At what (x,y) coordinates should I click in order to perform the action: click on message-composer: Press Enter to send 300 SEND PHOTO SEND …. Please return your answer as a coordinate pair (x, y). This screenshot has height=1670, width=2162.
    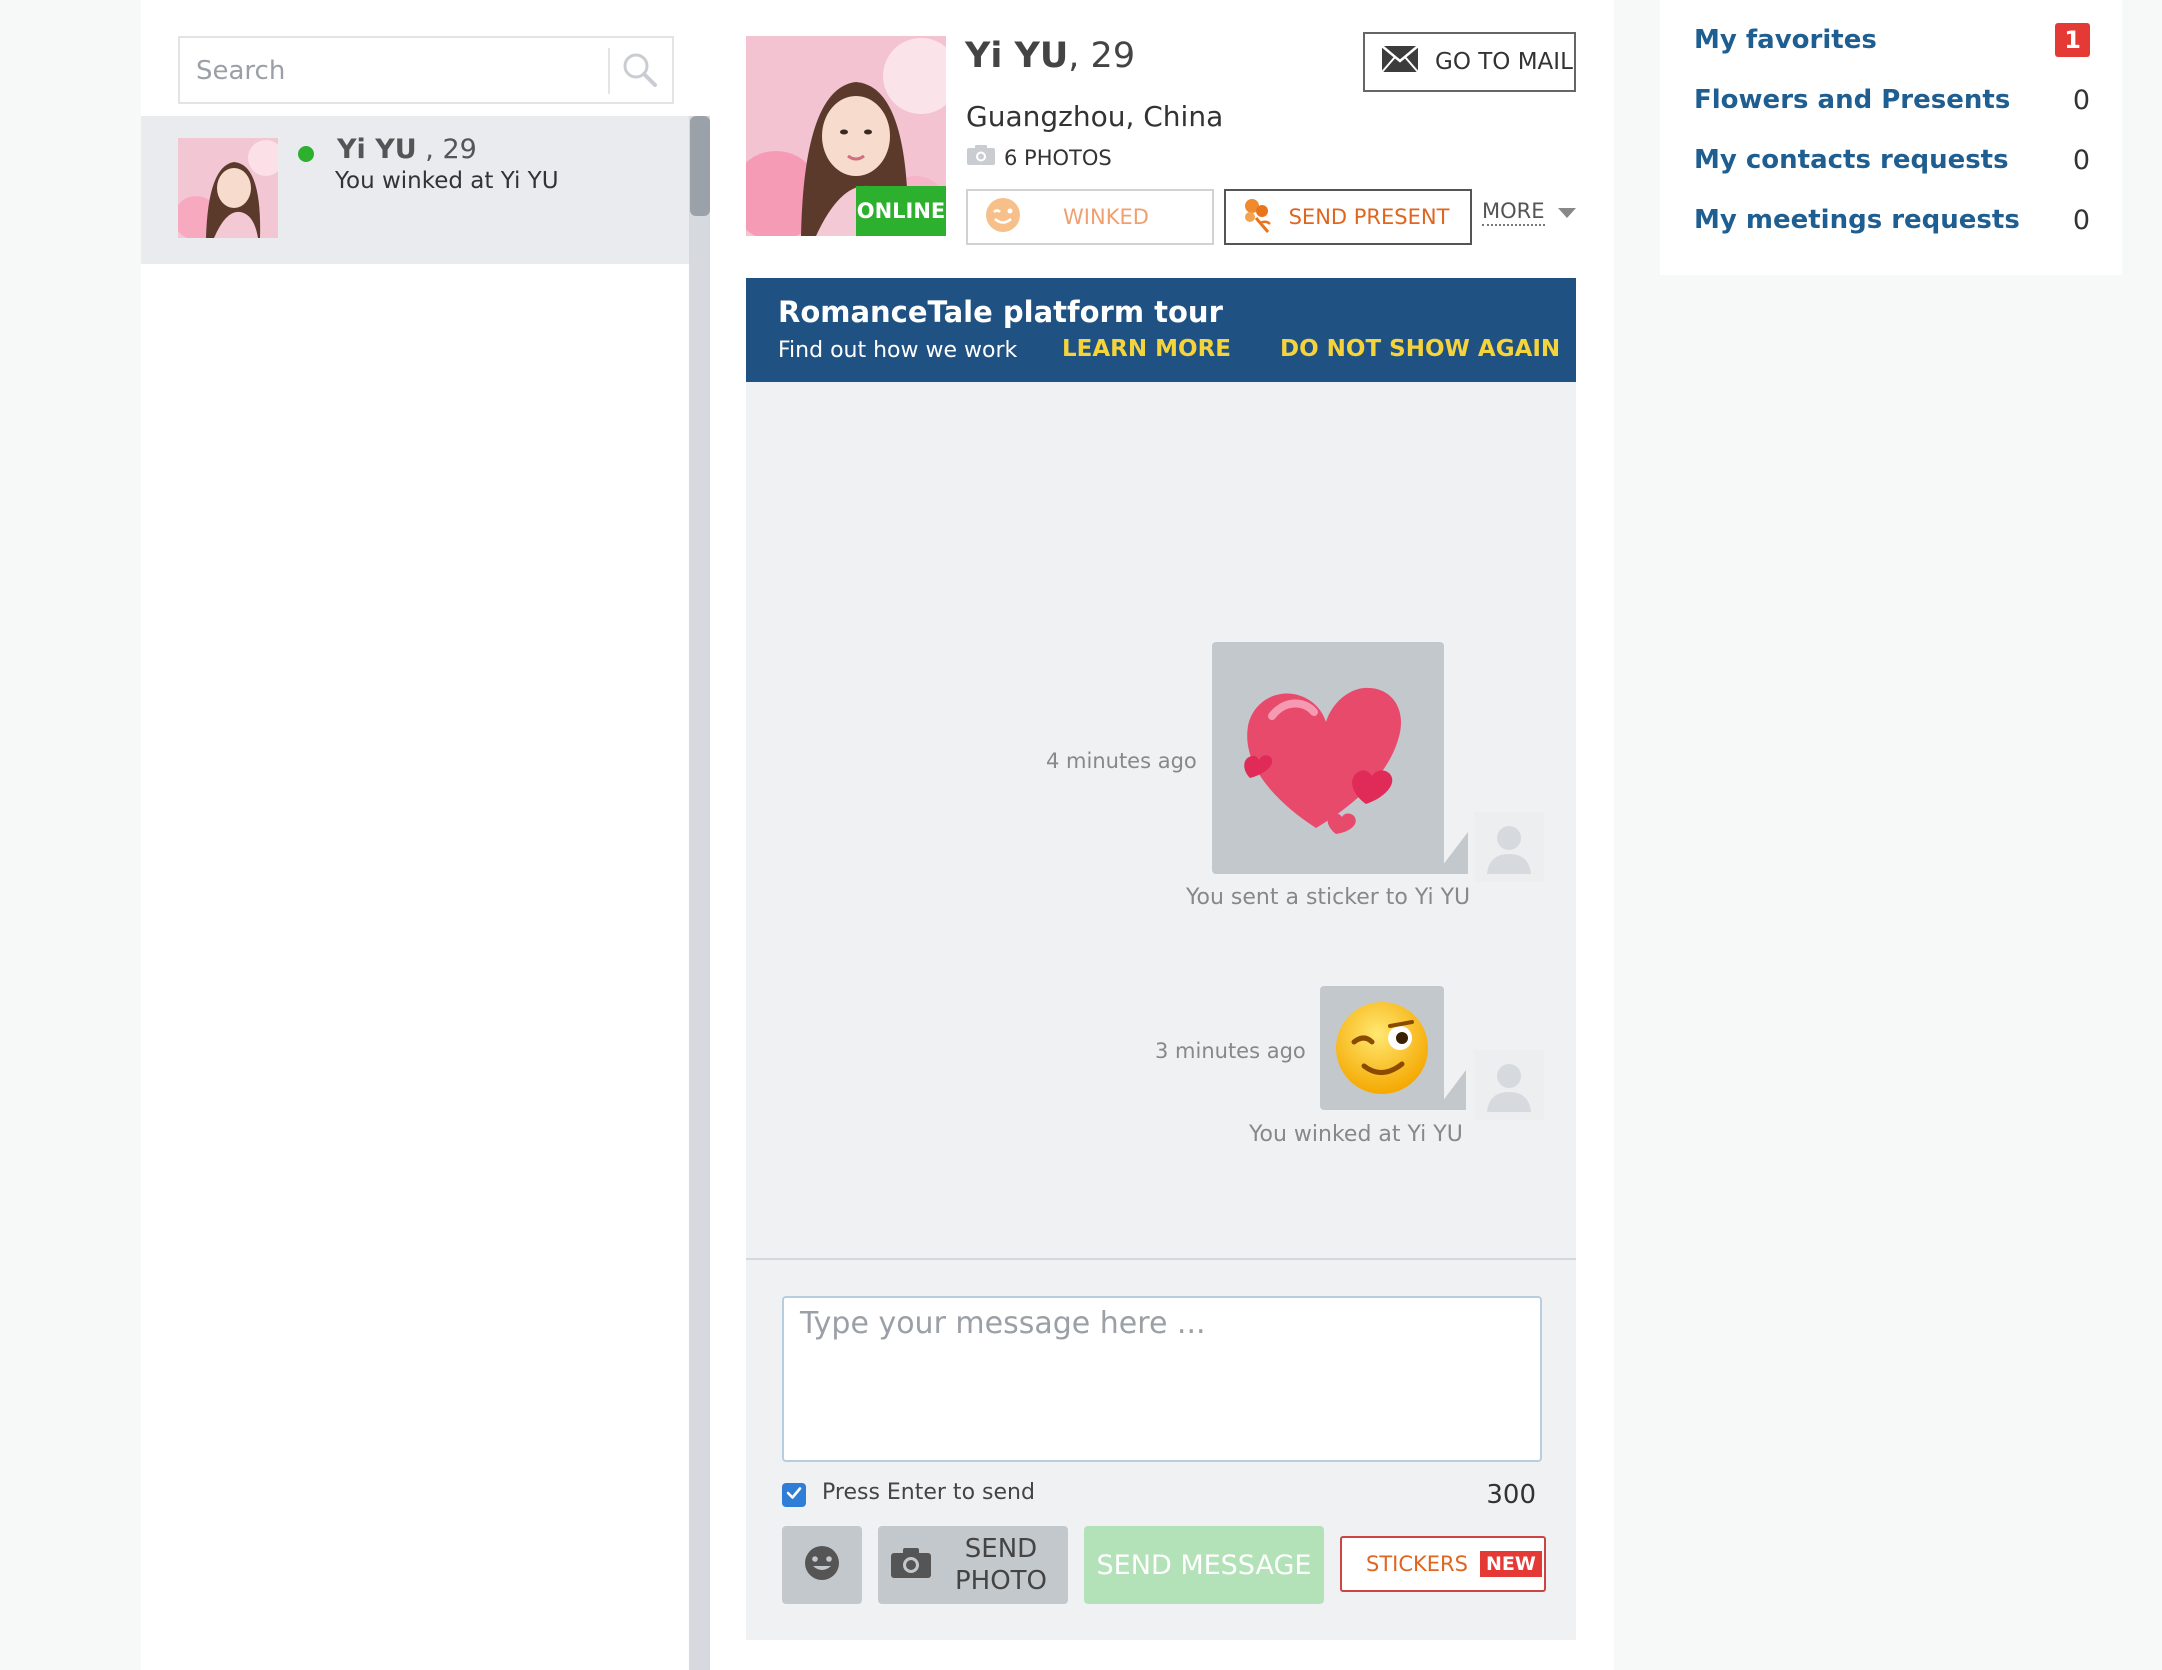
    Looking at the image, I should click on (1161, 1450).